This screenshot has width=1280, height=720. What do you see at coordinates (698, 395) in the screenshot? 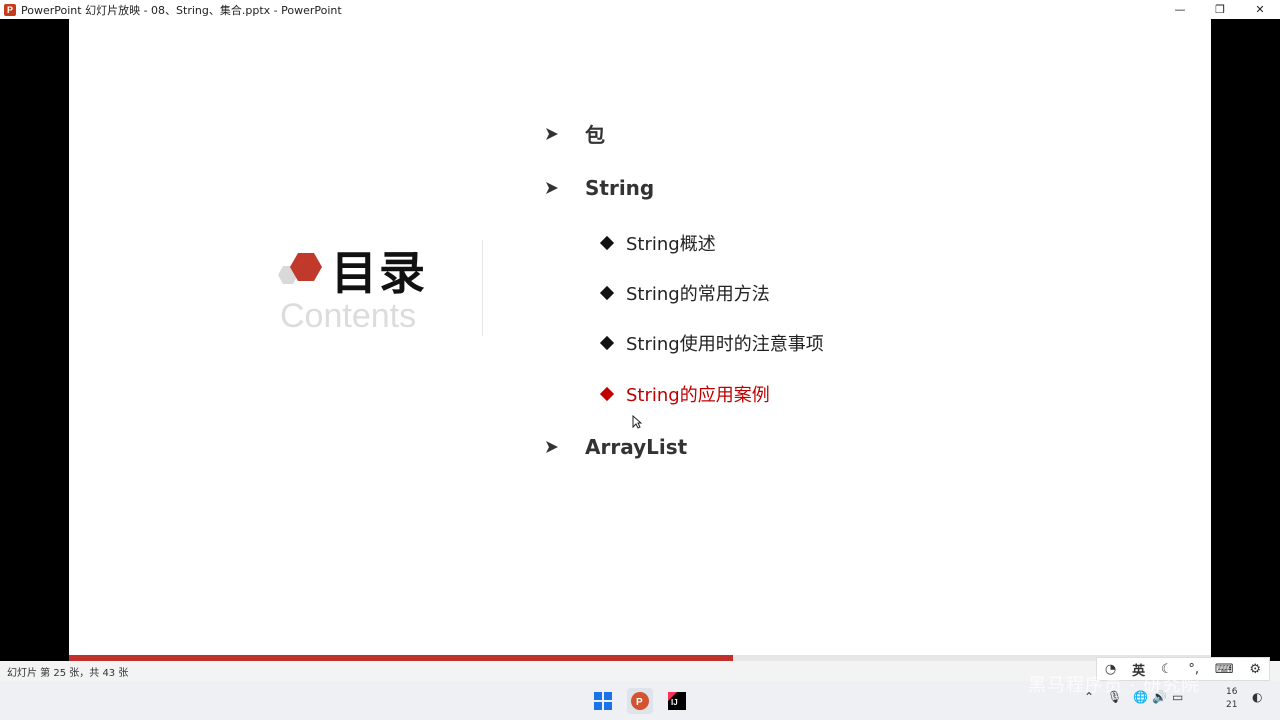
I see `toc-item-label: String的应用案例` at bounding box center [698, 395].